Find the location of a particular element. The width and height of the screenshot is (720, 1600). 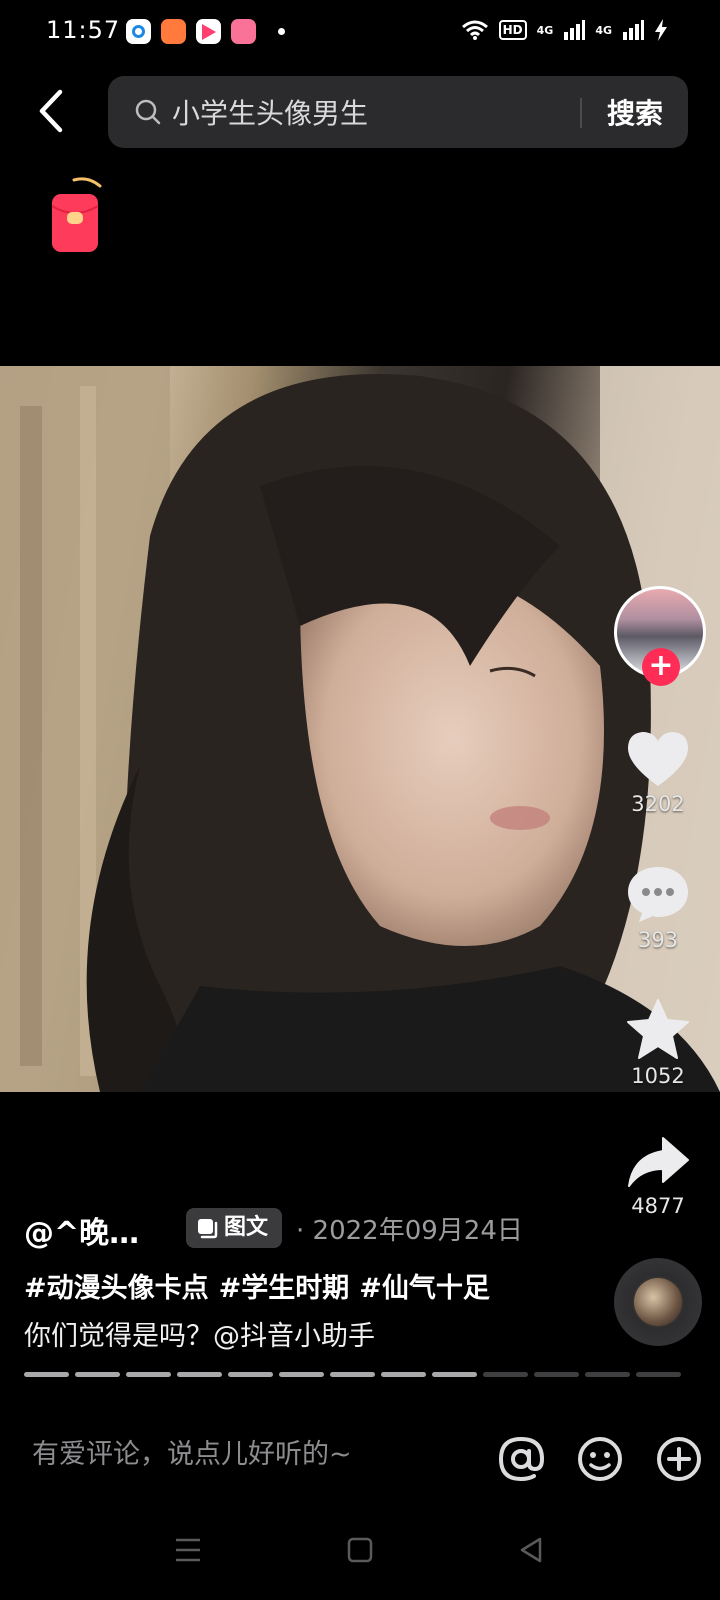

red-packet-icon is located at coordinates (76, 214).